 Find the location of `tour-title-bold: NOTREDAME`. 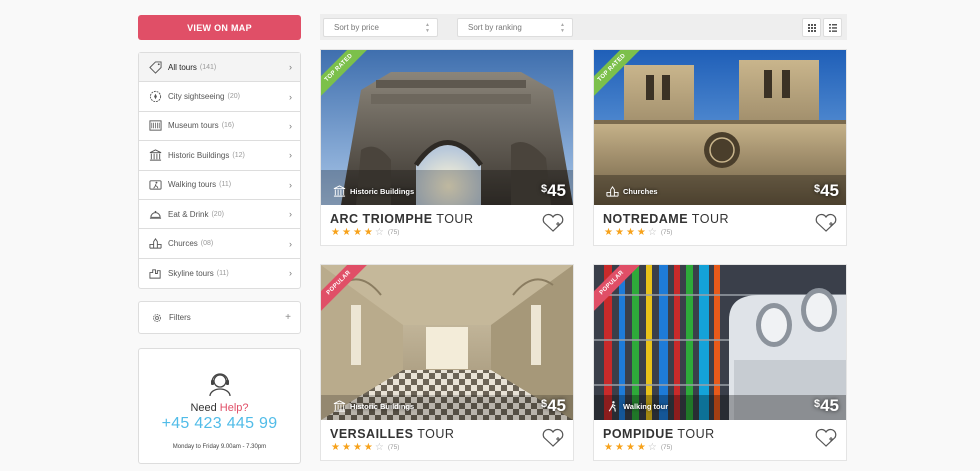

tour-title-bold: NOTREDAME is located at coordinates (646, 219).